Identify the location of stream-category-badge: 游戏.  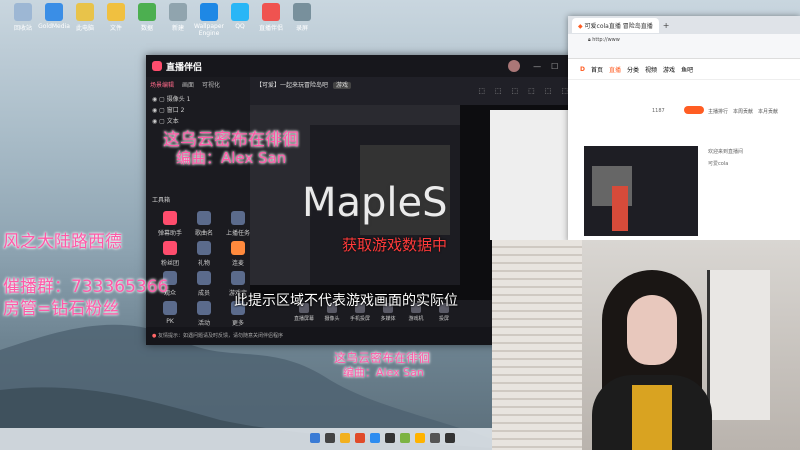
(341, 85).